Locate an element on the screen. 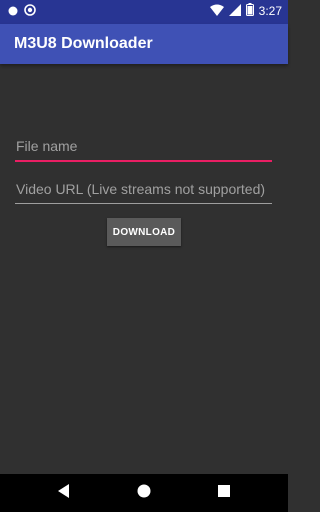 The height and width of the screenshot is (512, 320). home-icon is located at coordinates (144, 493).